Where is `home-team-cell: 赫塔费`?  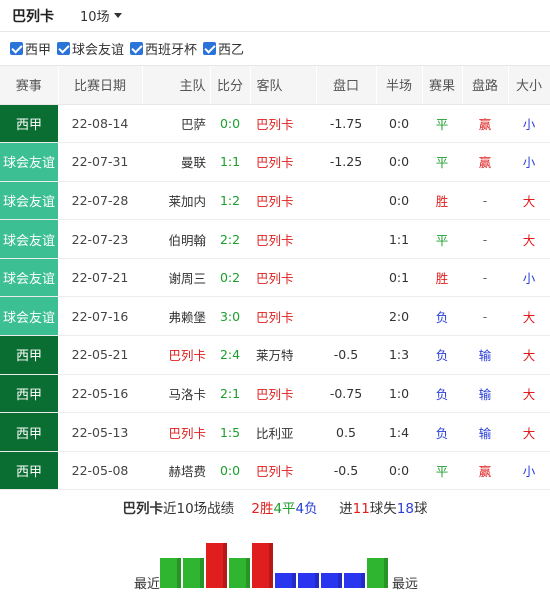 home-team-cell: 赫塔费 is located at coordinates (176, 471).